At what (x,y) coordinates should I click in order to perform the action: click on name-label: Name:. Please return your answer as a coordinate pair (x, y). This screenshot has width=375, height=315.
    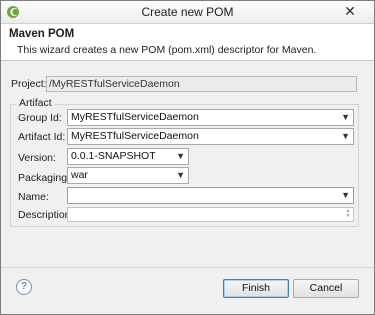
    Looking at the image, I should click on (33, 197).